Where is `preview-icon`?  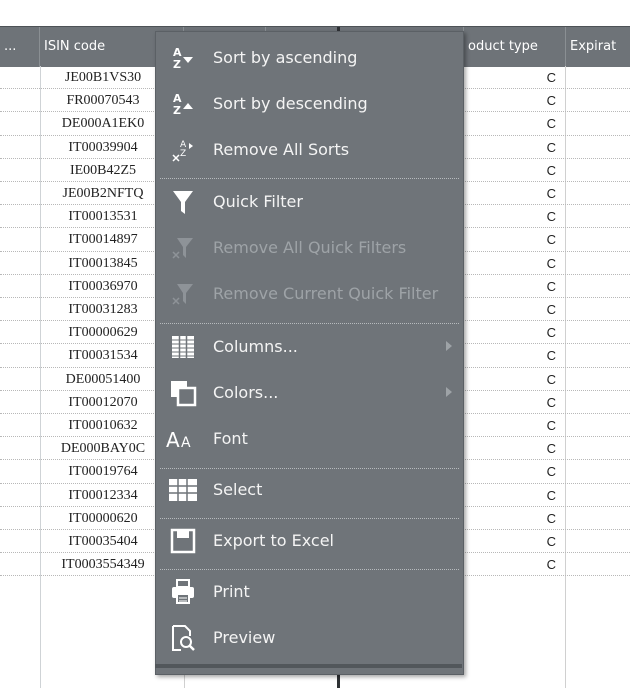
preview-icon is located at coordinates (183, 638).